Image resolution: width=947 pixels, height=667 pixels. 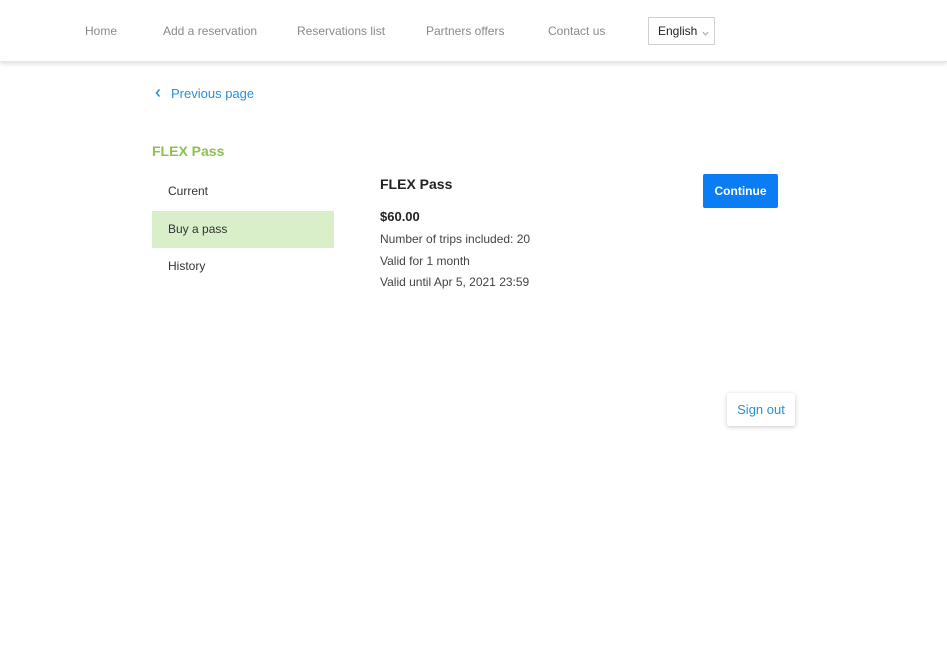 What do you see at coordinates (213, 93) in the screenshot?
I see `previous-page-label: Previous page` at bounding box center [213, 93].